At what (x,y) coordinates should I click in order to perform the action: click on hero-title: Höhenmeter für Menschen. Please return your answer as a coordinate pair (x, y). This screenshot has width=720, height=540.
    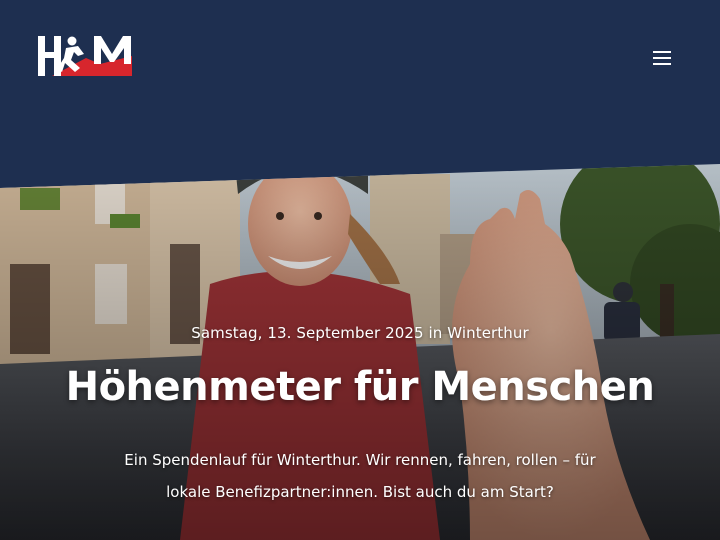
    Looking at the image, I should click on (360, 387).